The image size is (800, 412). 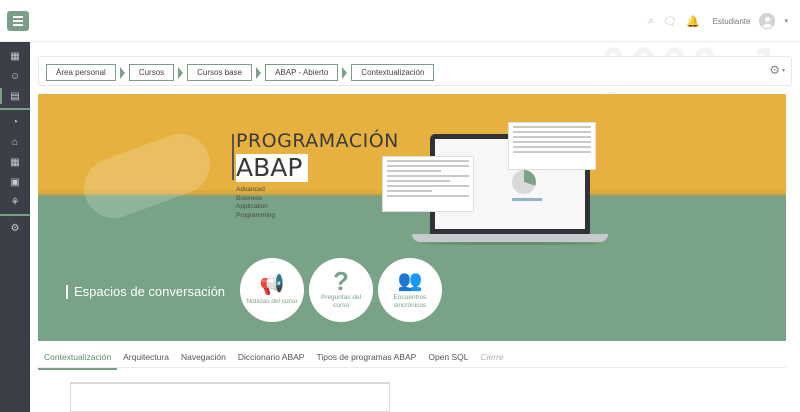 What do you see at coordinates (410, 281) in the screenshot?
I see `meeting-icon: 👥` at bounding box center [410, 281].